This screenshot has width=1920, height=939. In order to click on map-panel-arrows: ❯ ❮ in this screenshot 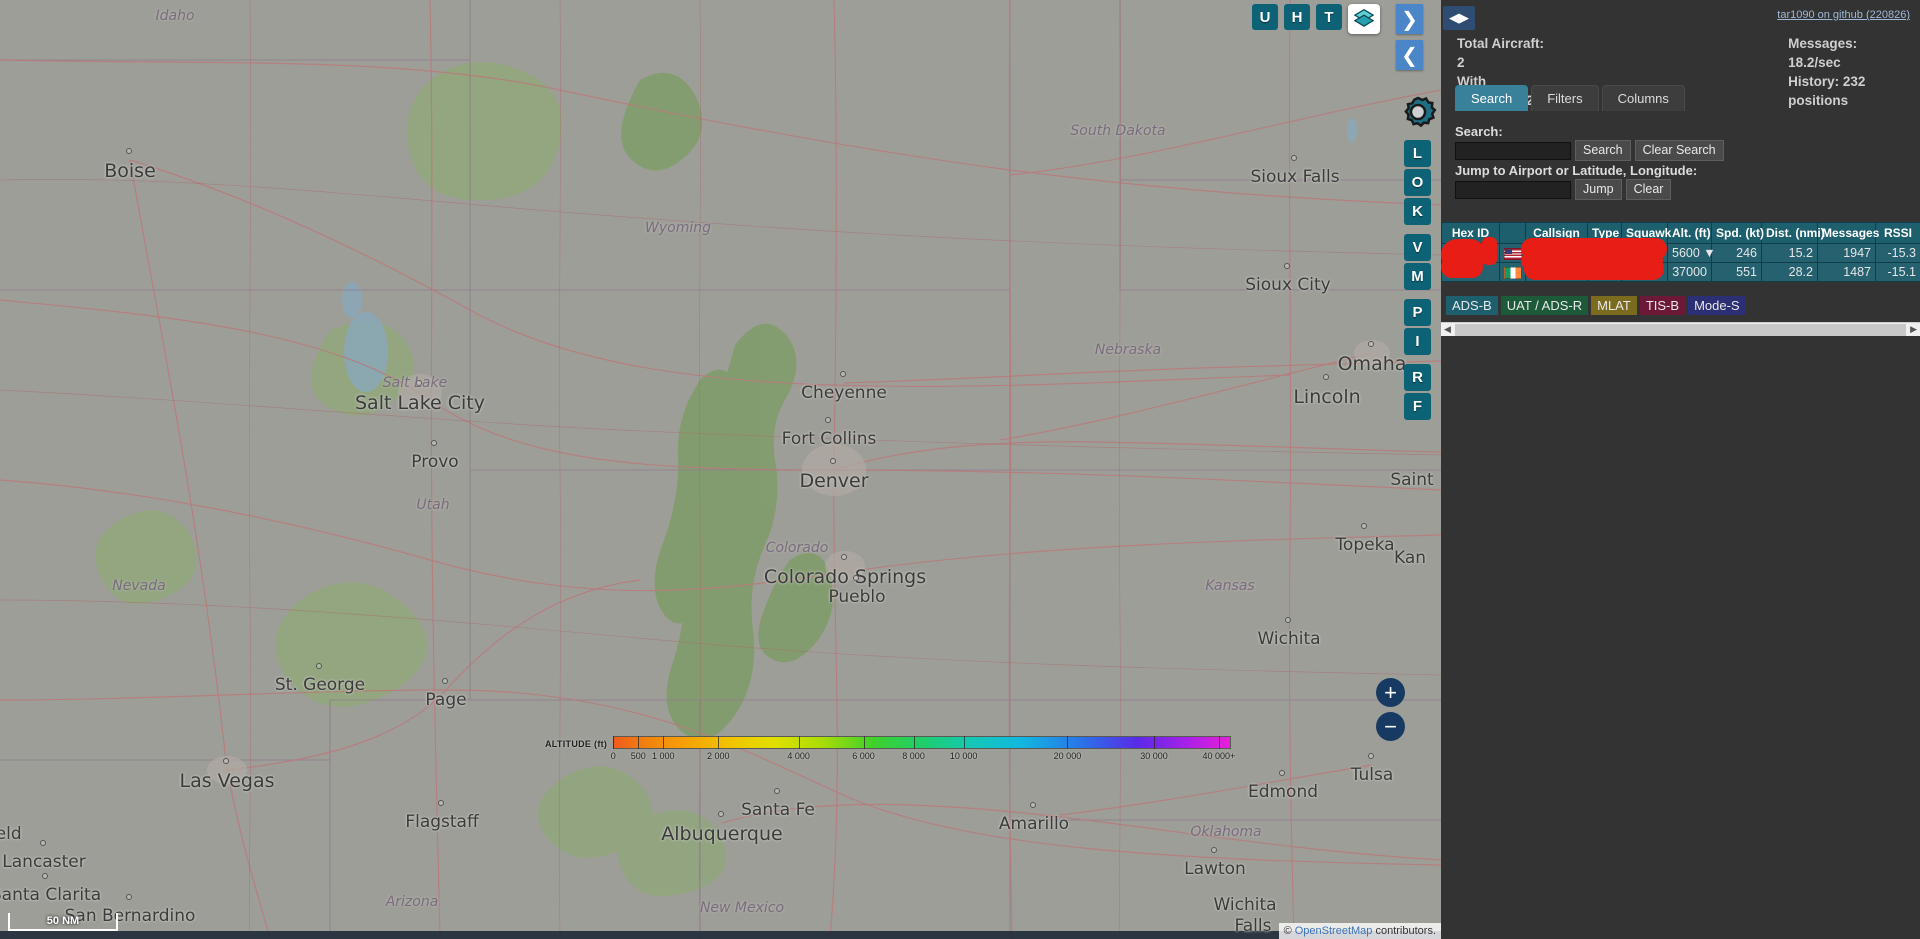, I will do `click(1409, 37)`.